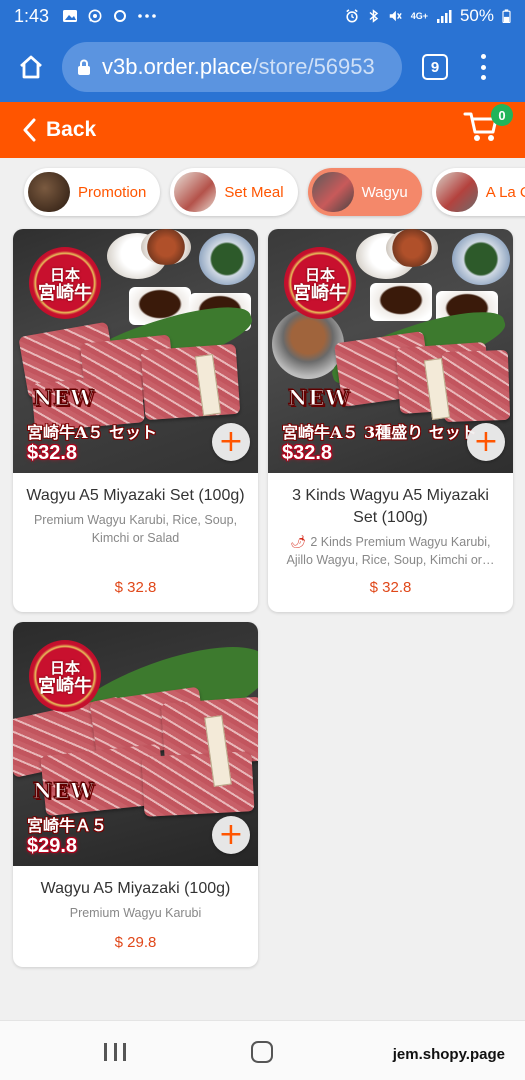 The image size is (525, 1080). What do you see at coordinates (135, 744) in the screenshot?
I see `product-image: 日本 宮崎牛 NEW 宮崎牛Ａ５ $29.8 +` at bounding box center [135, 744].